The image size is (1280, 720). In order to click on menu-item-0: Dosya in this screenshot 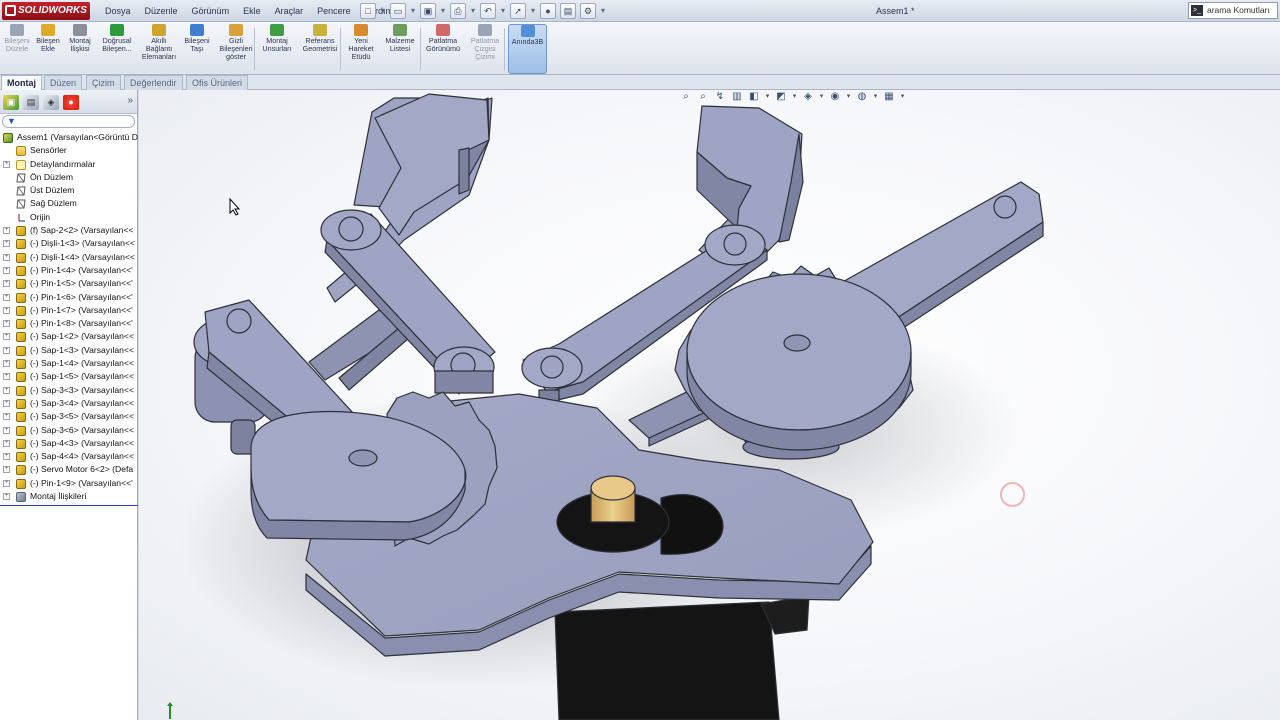, I will do `click(118, 11)`.